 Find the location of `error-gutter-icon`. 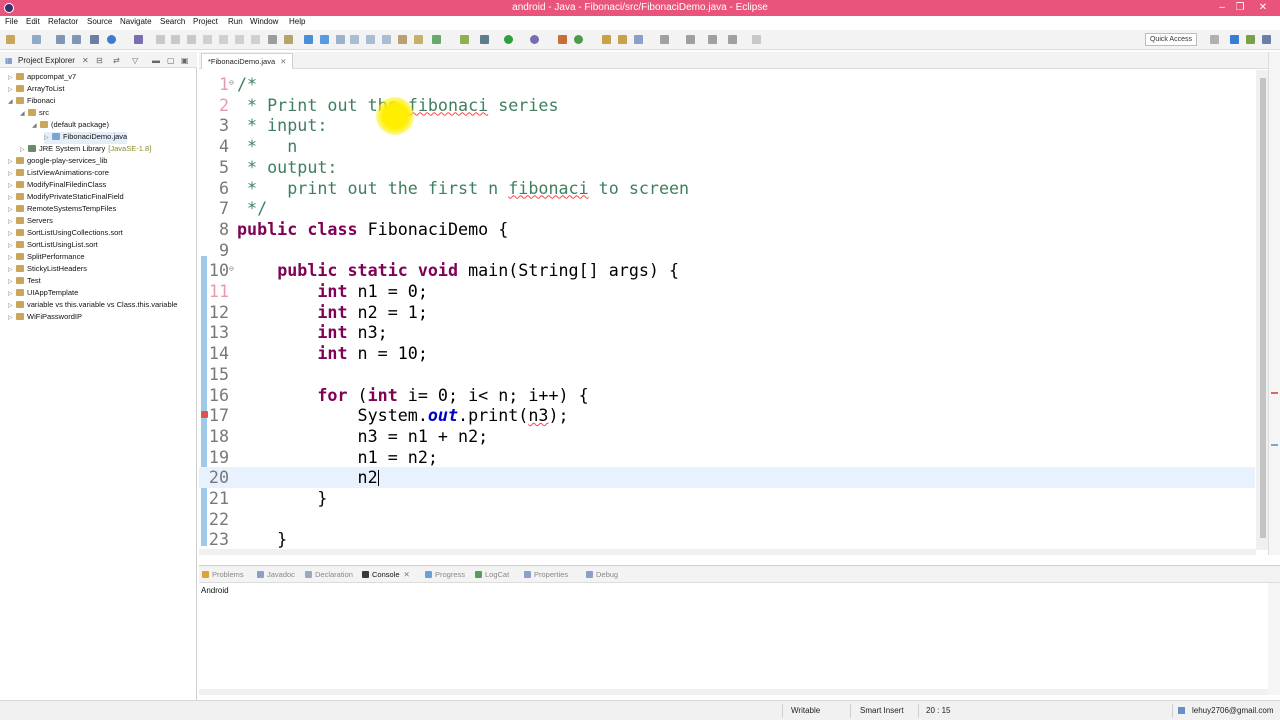

error-gutter-icon is located at coordinates (204, 415).